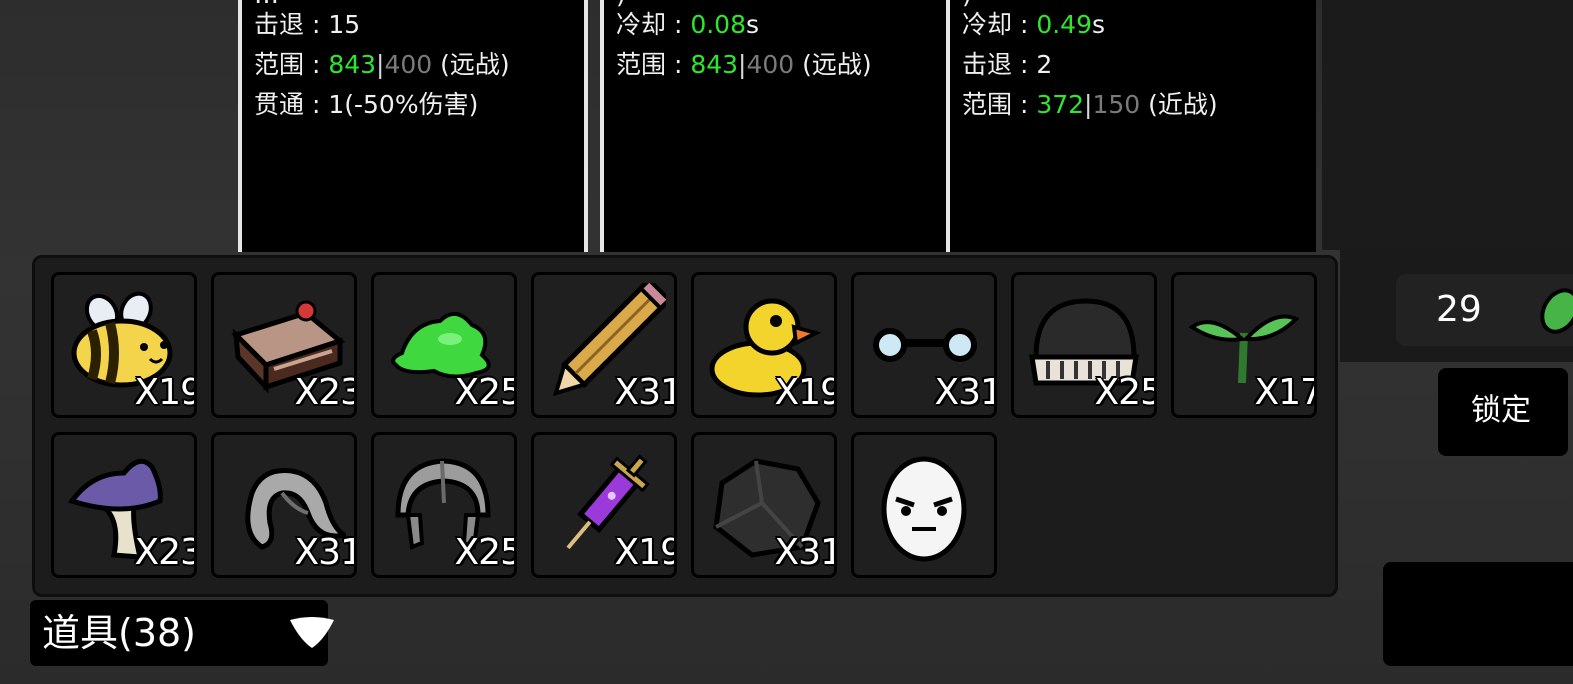 This screenshot has height=684, width=1573. Describe the element at coordinates (1131, 126) in the screenshot. I see `weapon-info-panel-3: ) 冷却 : 0.49s 击退 : 2 范围 : 372|150 (近战)` at that location.